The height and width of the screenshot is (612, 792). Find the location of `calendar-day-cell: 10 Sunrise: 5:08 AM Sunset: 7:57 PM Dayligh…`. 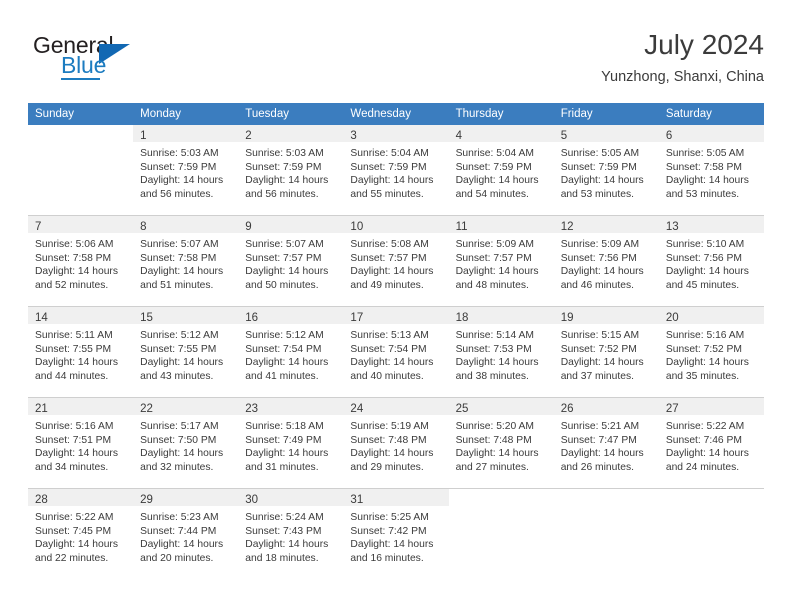

calendar-day-cell: 10 Sunrise: 5:08 AM Sunset: 7:57 PM Dayligh… is located at coordinates (396, 261).